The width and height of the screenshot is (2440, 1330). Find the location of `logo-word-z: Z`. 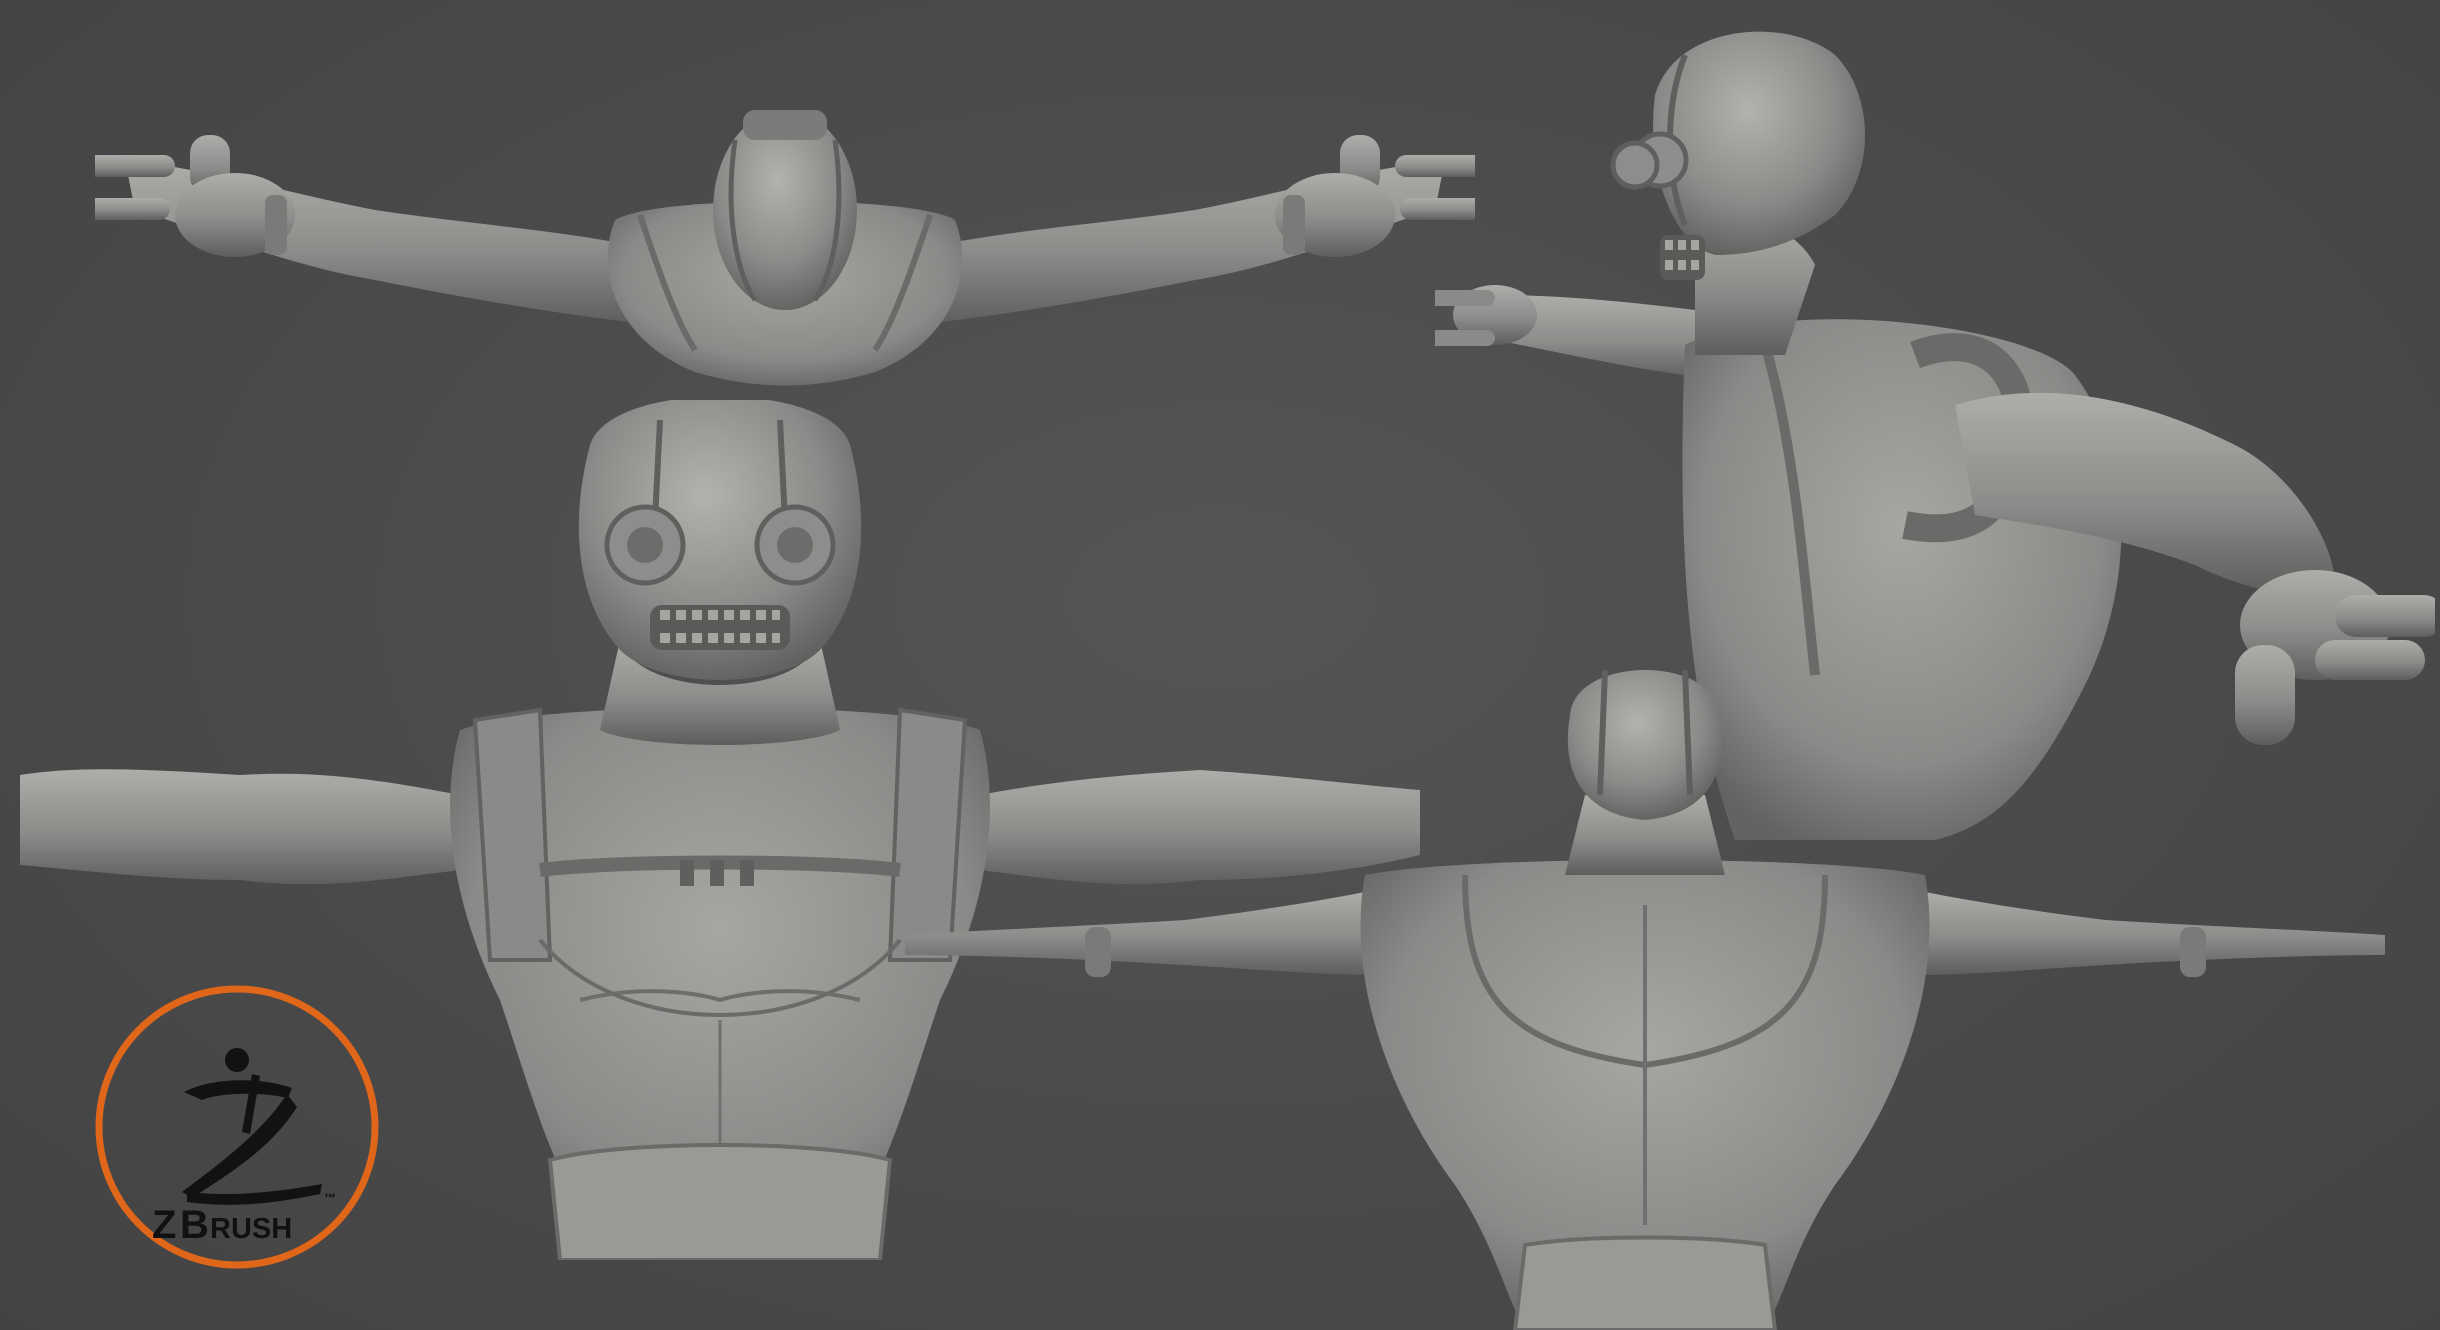

logo-word-z: Z is located at coordinates (164, 1225).